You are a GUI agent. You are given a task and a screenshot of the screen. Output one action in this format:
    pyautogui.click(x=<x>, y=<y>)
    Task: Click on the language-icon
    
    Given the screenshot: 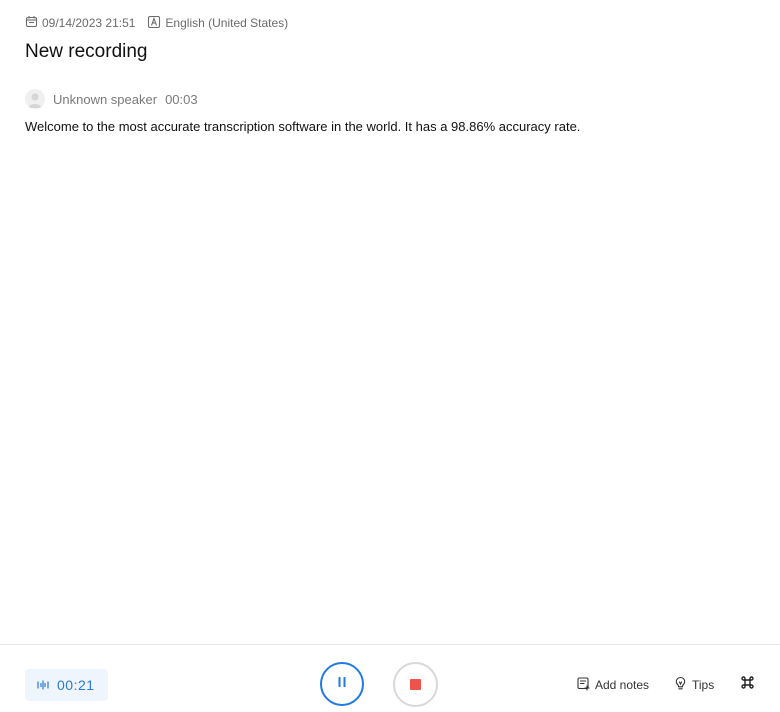 What is the action you would take?
    pyautogui.click(x=156, y=23)
    